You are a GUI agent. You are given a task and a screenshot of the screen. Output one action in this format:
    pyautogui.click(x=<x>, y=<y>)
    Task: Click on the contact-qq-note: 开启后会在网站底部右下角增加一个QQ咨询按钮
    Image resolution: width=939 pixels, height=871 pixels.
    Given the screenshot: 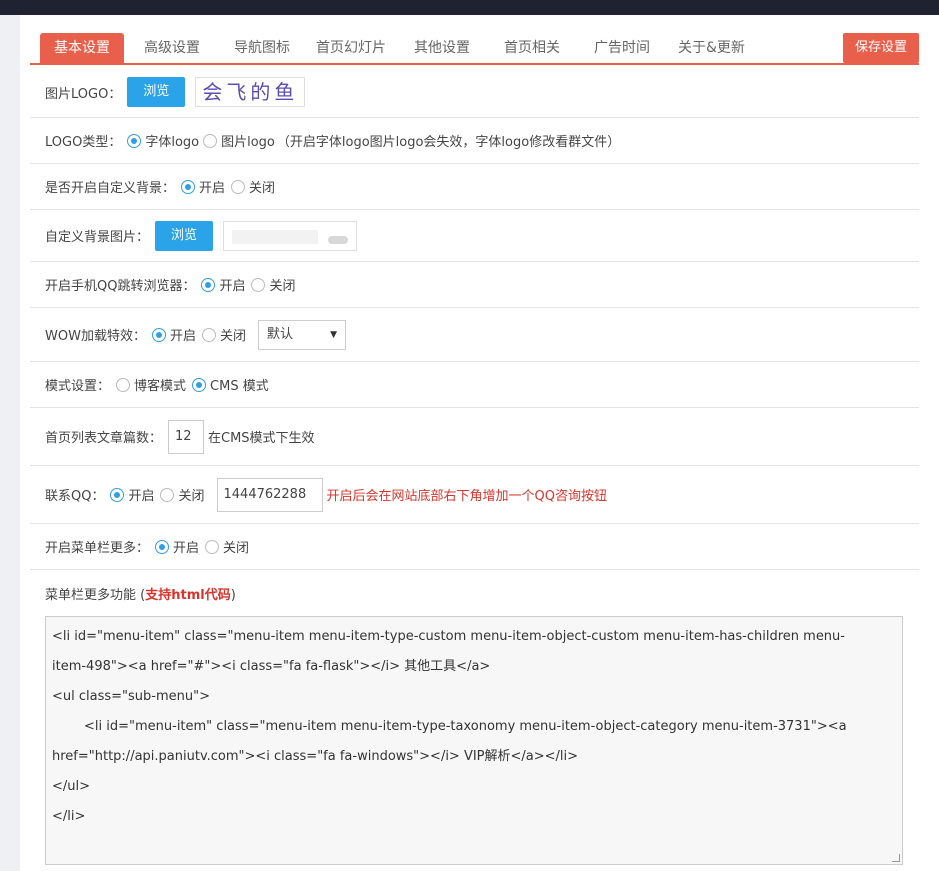 What is the action you would take?
    pyautogui.click(x=466, y=496)
    